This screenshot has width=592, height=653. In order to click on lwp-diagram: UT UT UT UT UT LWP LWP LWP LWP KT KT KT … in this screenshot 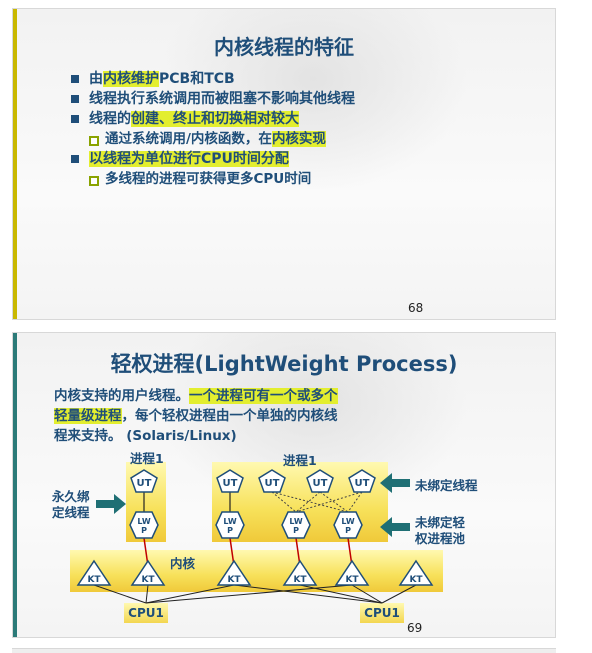, I will do `click(255, 536)`.